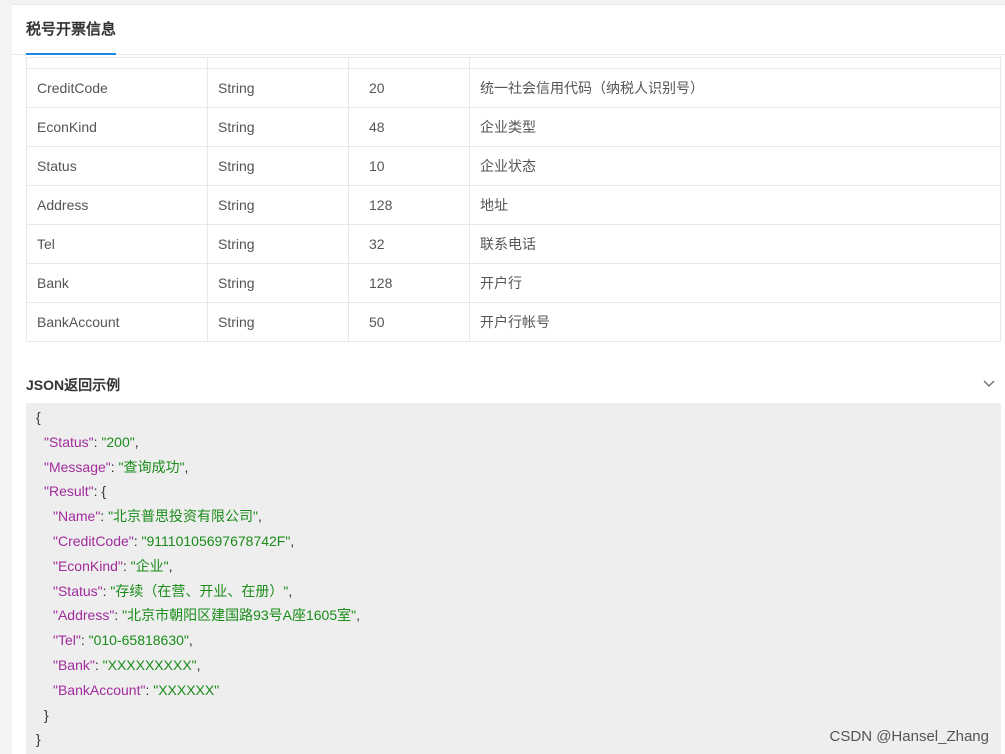 The width and height of the screenshot is (1005, 754). I want to click on field-length-cell: 50, so click(409, 322).